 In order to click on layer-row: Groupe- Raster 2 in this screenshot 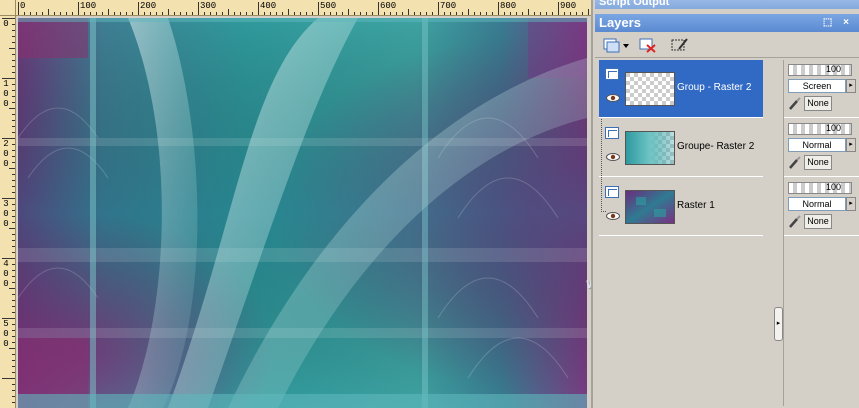, I will do `click(681, 148)`.